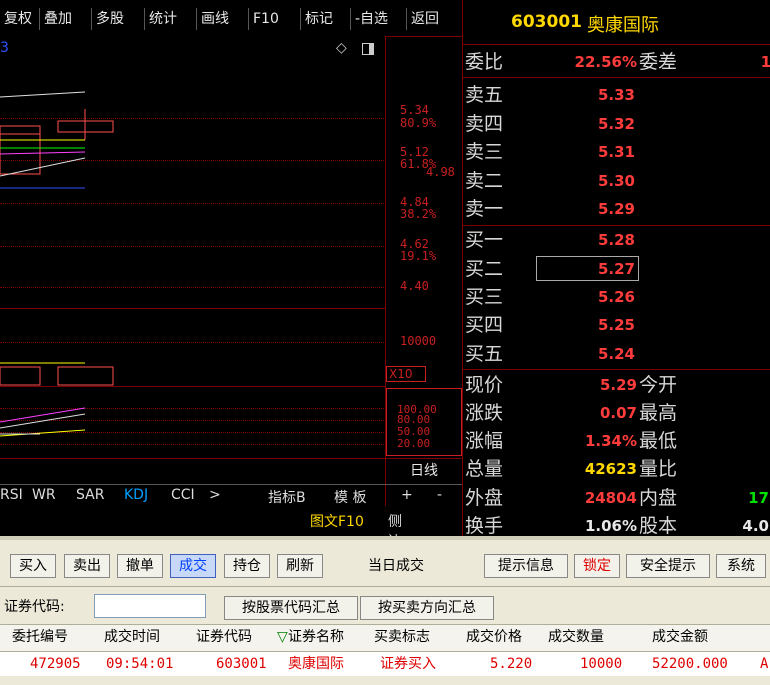 This screenshot has height=685, width=770. Describe the element at coordinates (247, 566) in the screenshot. I see `positions-button: 持仓` at that location.